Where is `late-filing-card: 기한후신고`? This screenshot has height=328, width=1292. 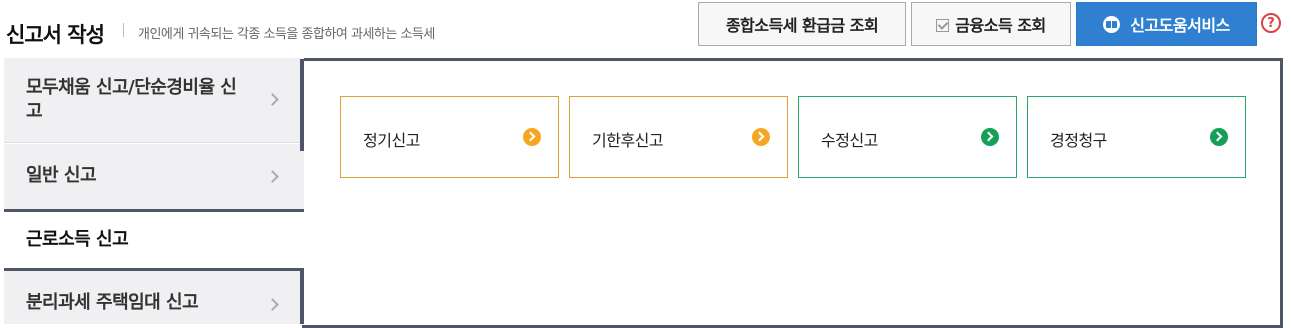 late-filing-card: 기한후신고 is located at coordinates (678, 137).